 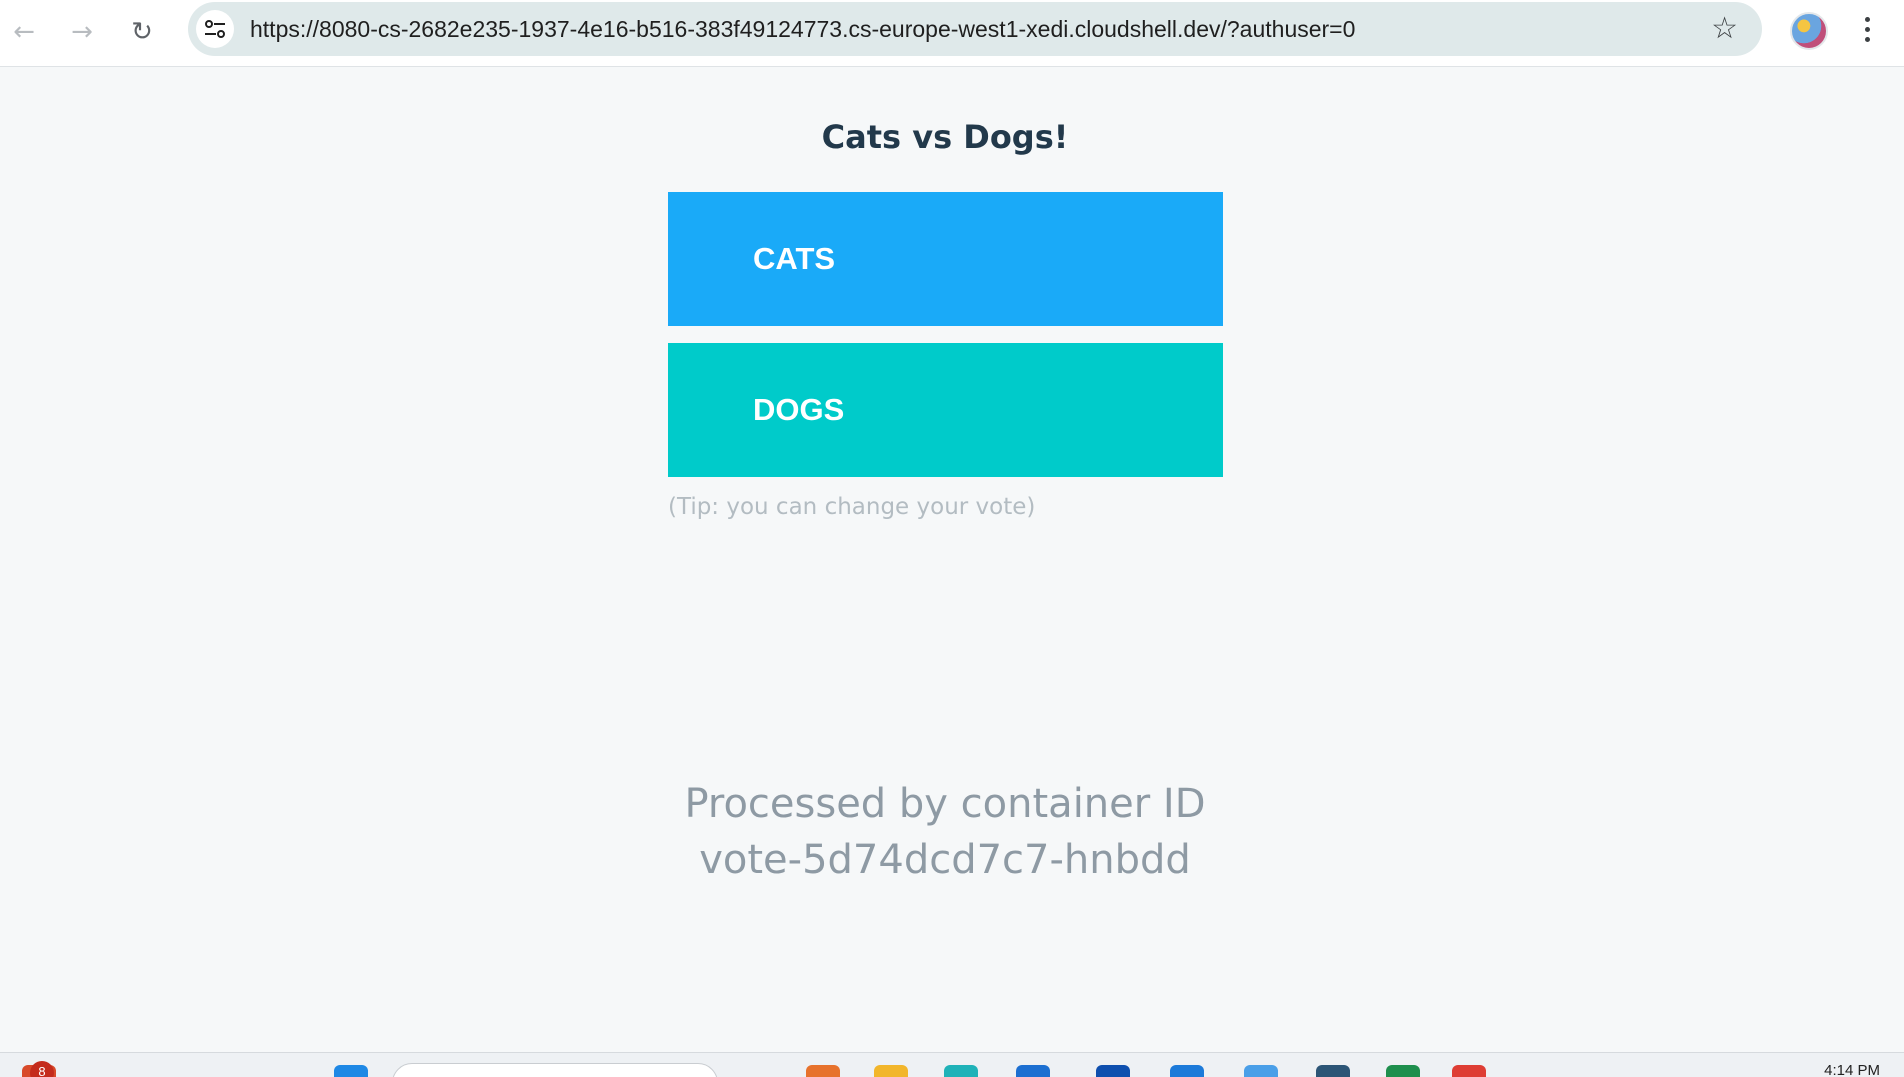 I want to click on forward-button: →, so click(x=82, y=32).